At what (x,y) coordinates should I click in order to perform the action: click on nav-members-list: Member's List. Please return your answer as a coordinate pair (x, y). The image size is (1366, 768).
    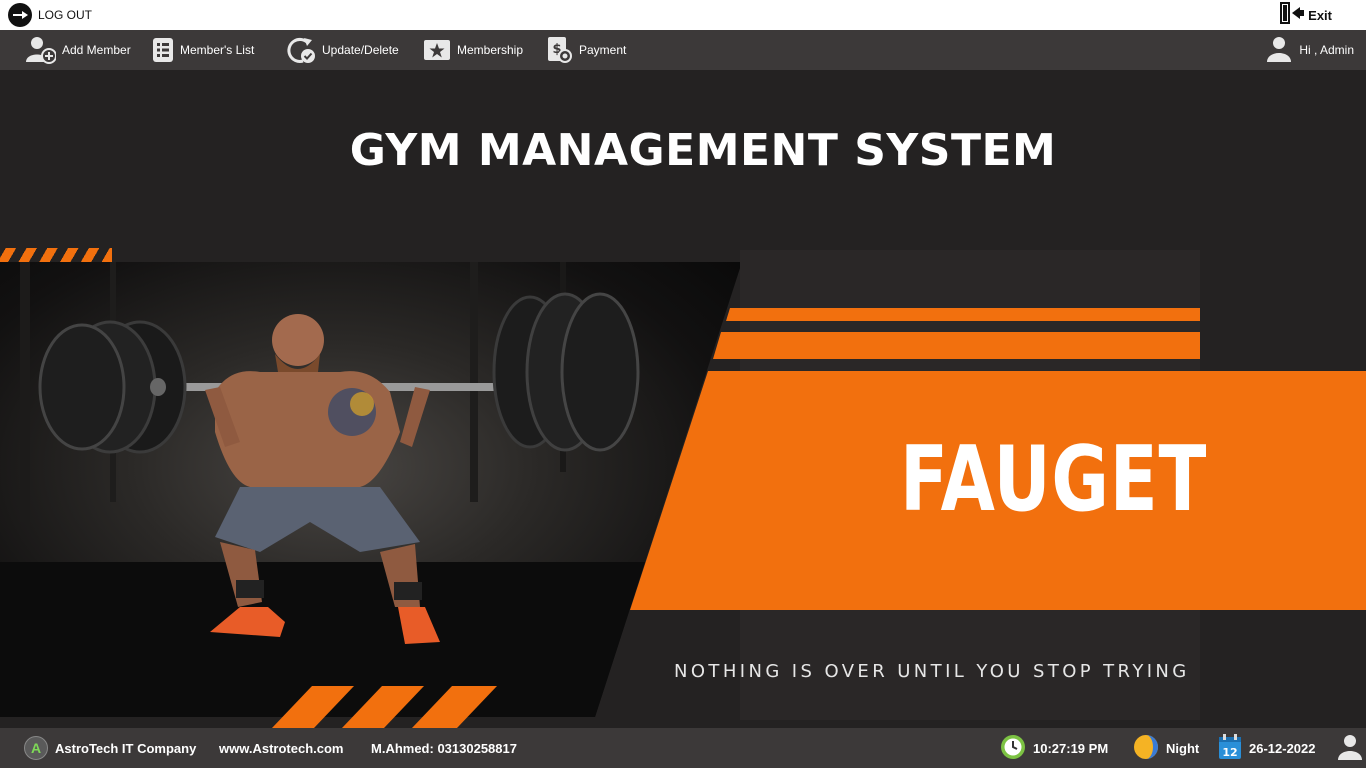
    Looking at the image, I should click on (203, 50).